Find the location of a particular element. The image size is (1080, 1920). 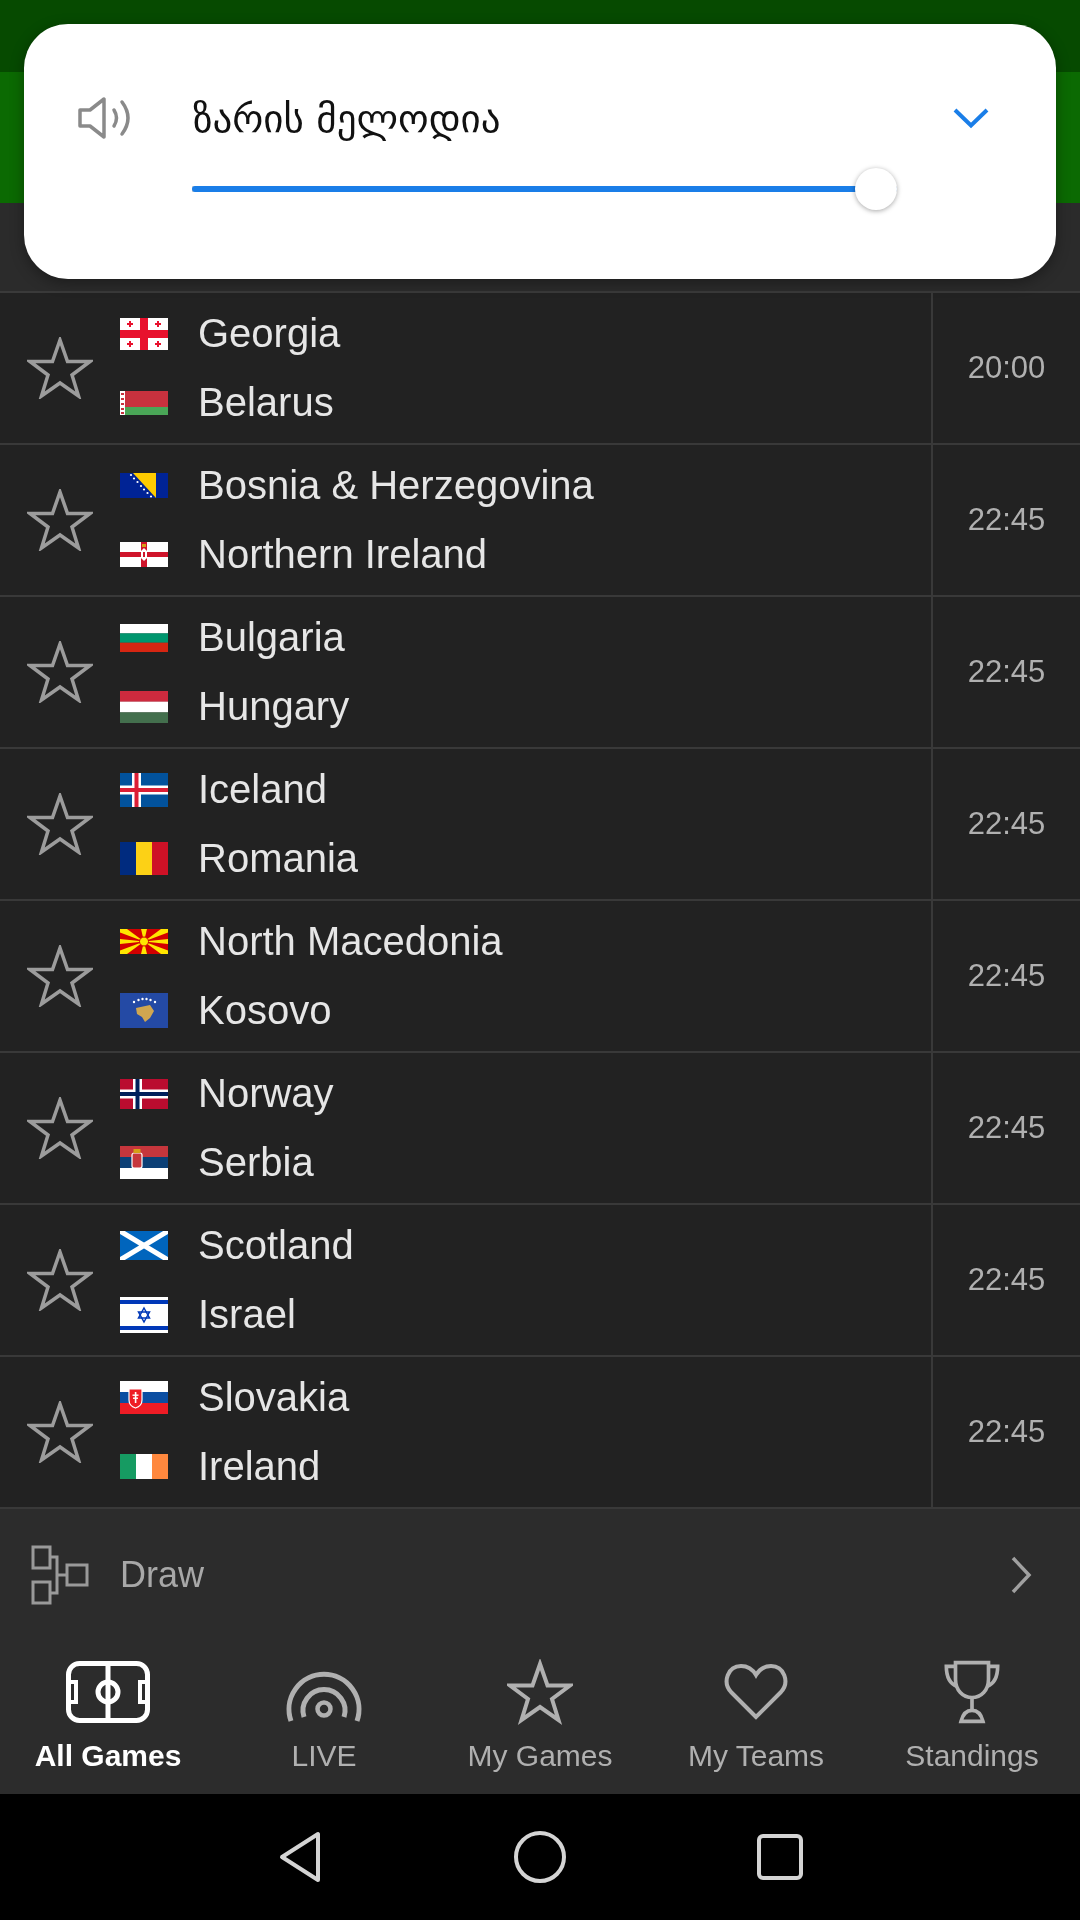

team-name: Romania is located at coordinates (278, 858).